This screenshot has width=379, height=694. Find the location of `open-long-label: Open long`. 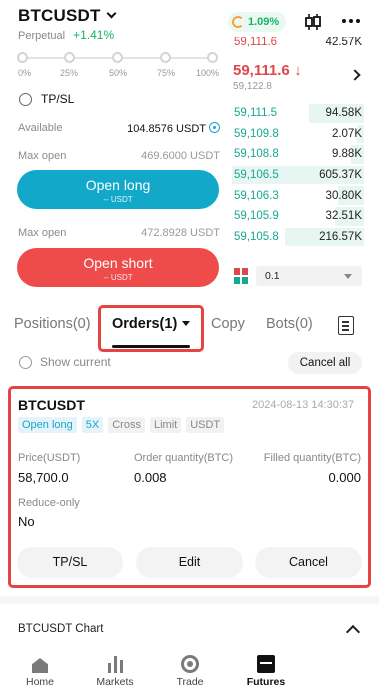

open-long-label: Open long is located at coordinates (118, 185).